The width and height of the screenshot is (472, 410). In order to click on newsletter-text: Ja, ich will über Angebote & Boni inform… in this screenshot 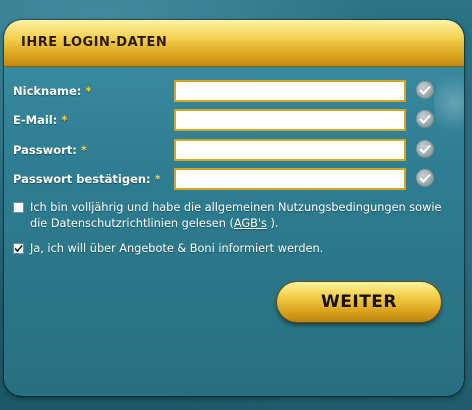, I will do `click(177, 248)`.